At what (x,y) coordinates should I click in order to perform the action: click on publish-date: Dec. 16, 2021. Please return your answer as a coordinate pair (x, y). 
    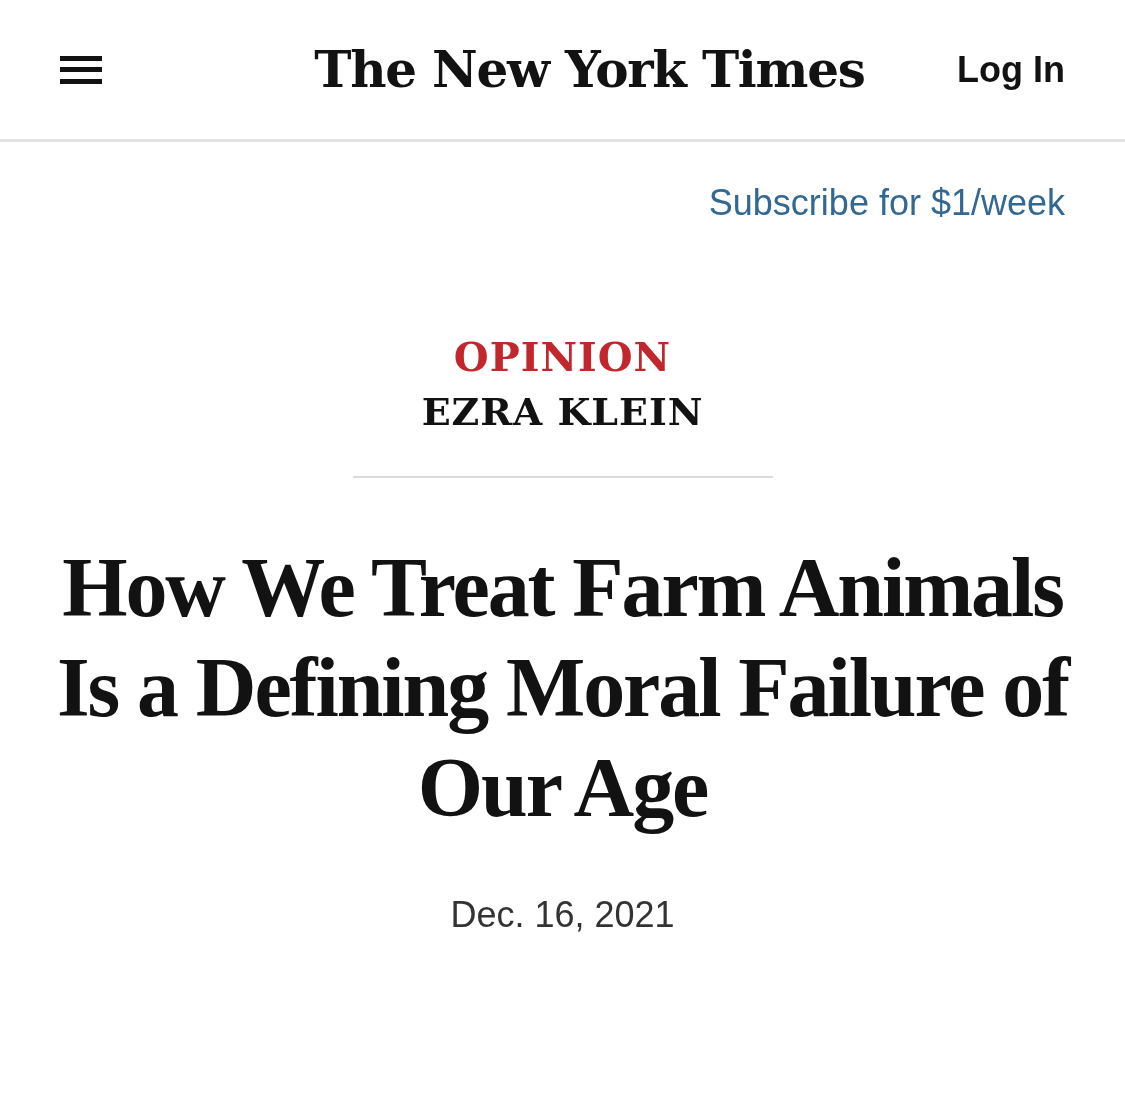
    Looking at the image, I should click on (562, 915).